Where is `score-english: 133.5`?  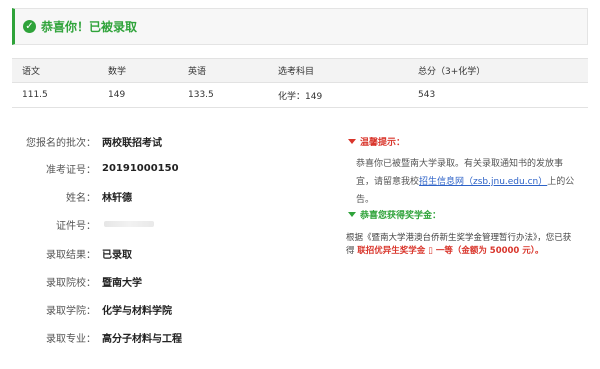
score-english: 133.5 is located at coordinates (223, 95).